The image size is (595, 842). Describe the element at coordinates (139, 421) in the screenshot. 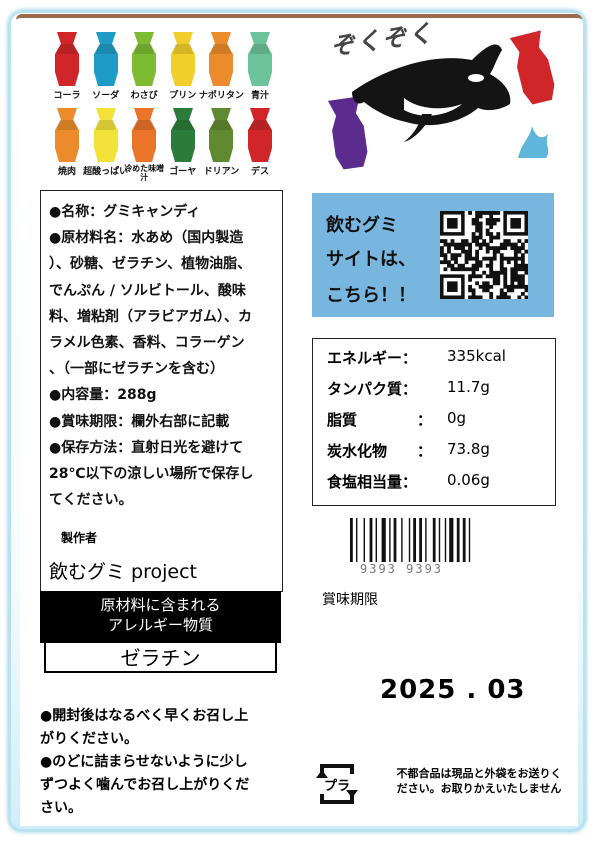

I see `info-line: ●賞味期限：欄外右部に記載` at that location.